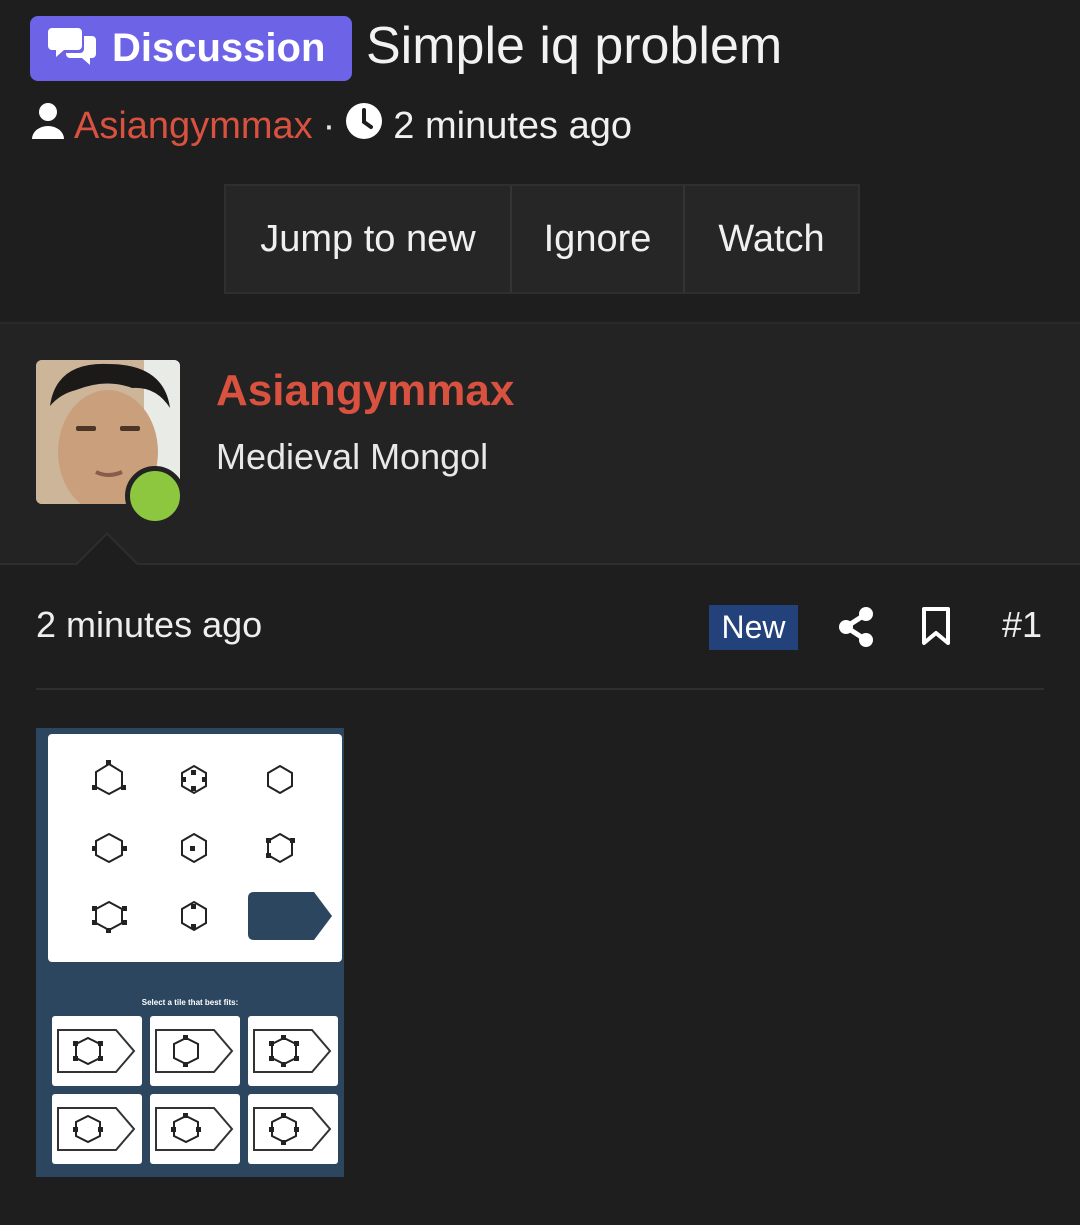 Image resolution: width=1080 pixels, height=1225 pixels. I want to click on thread-actions: Jump to new Ignore Watch, so click(542, 239).